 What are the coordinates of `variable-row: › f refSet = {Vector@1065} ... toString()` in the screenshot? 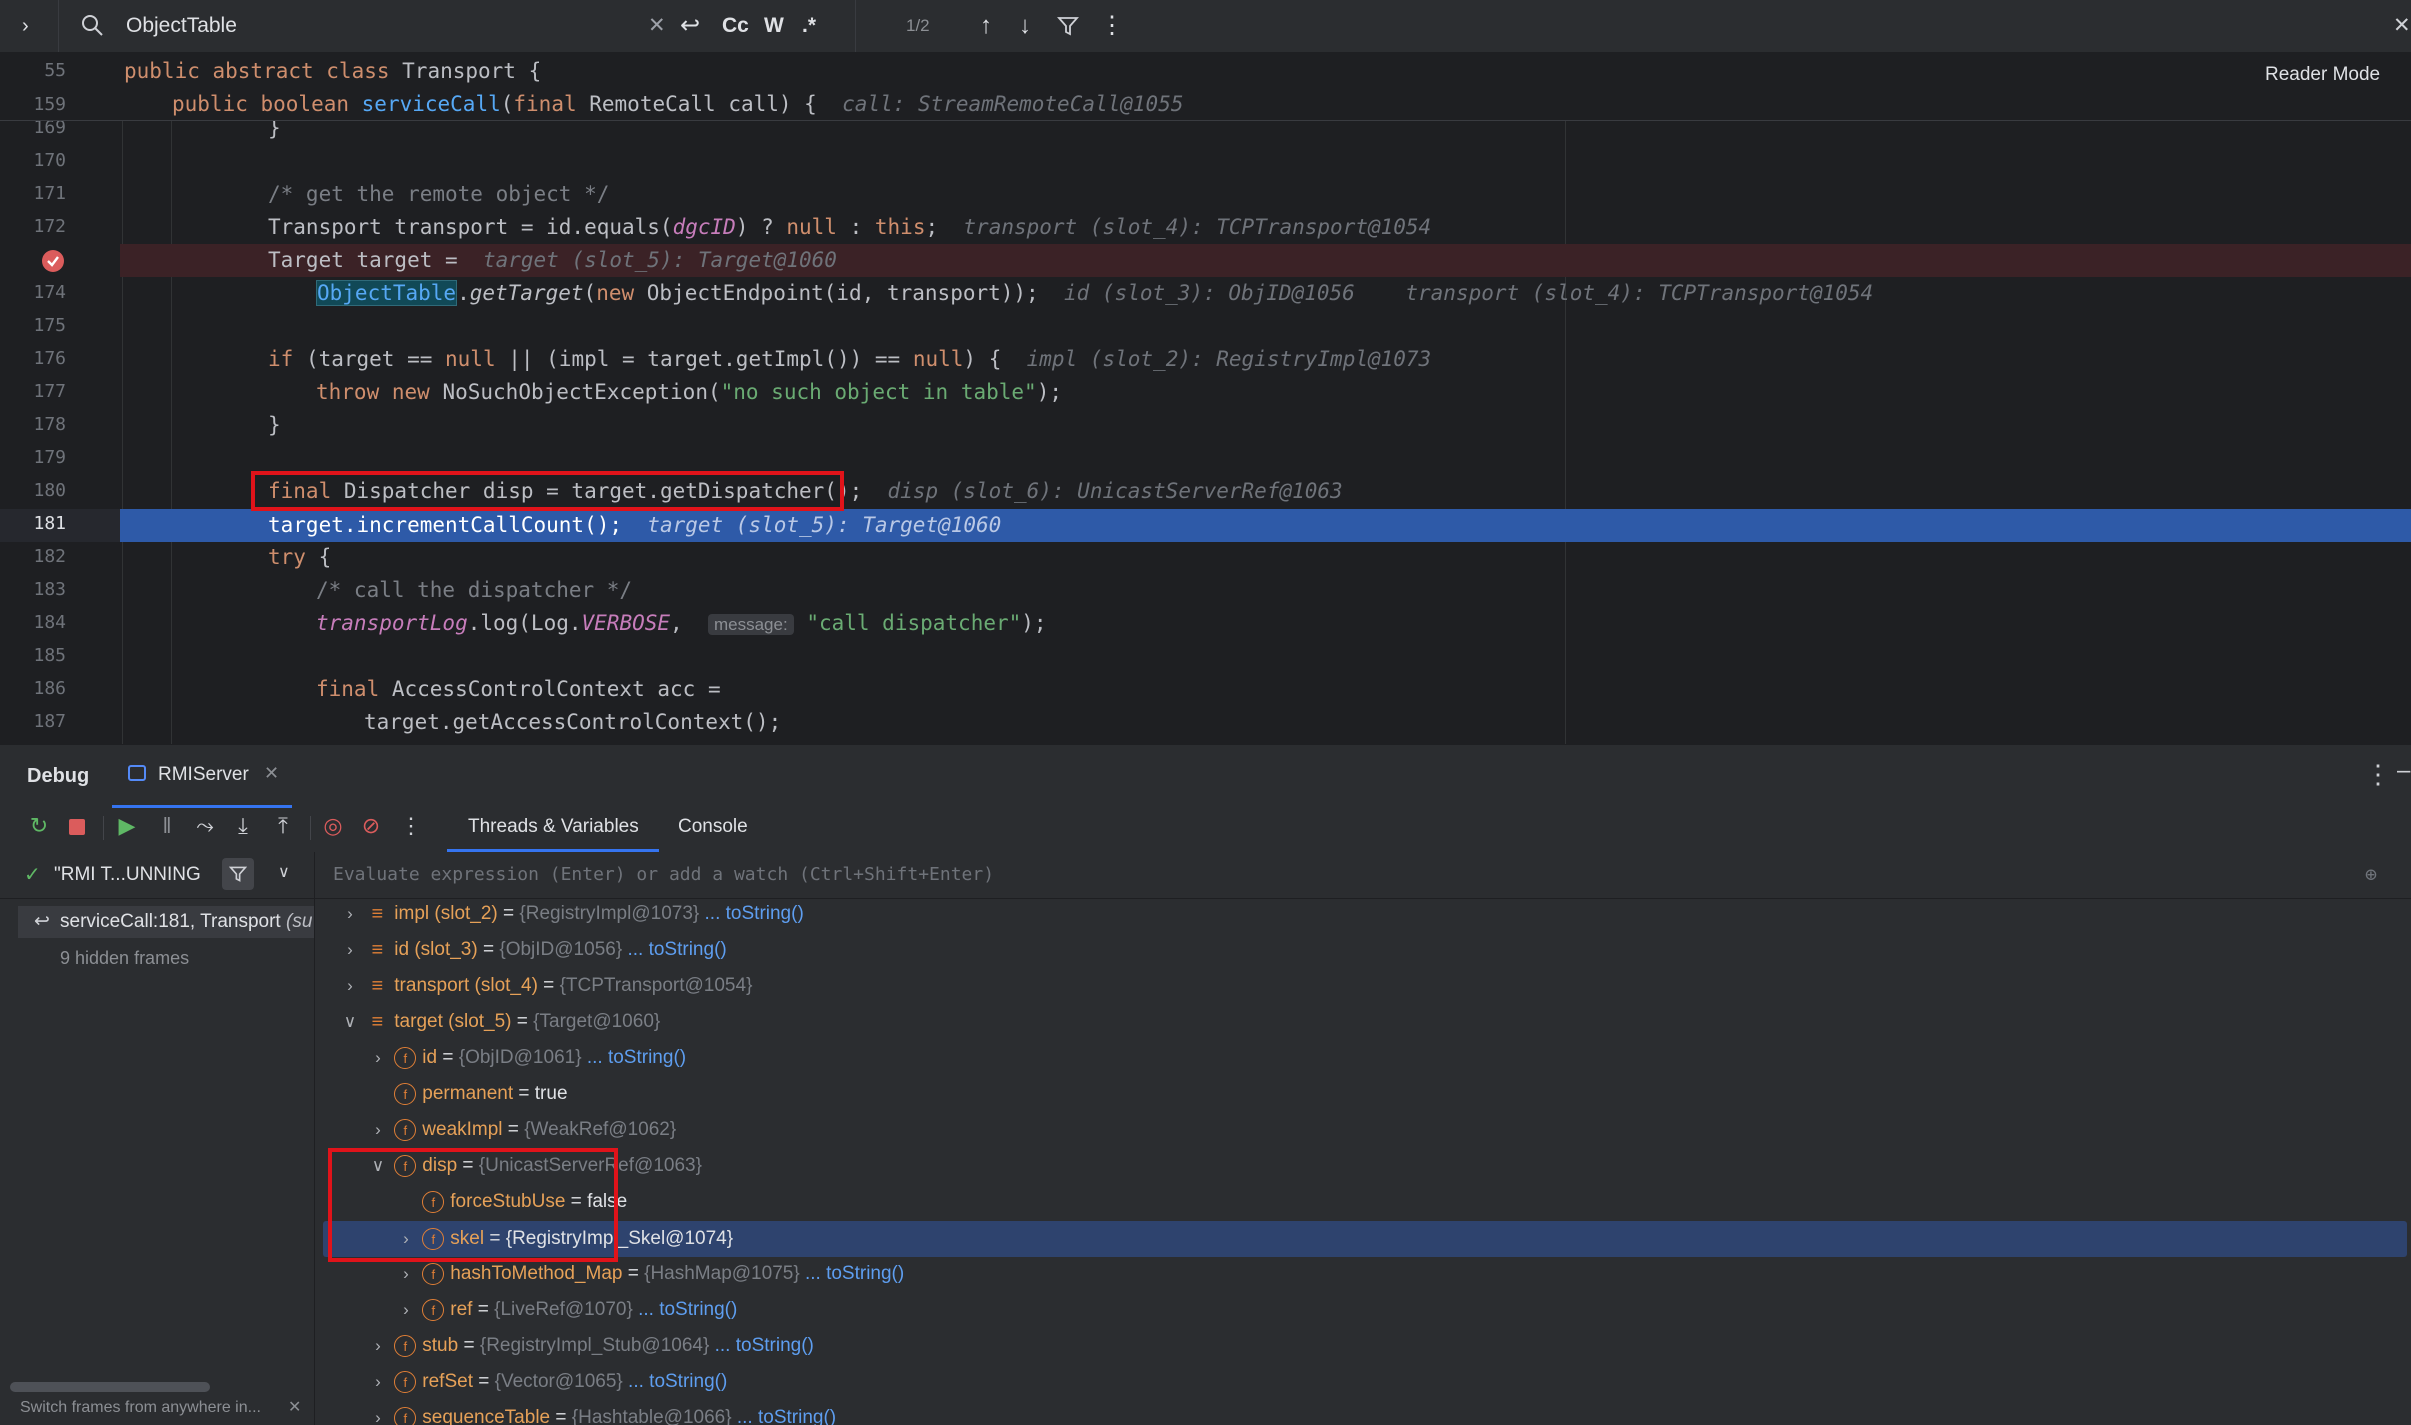 It's located at (547, 1382).